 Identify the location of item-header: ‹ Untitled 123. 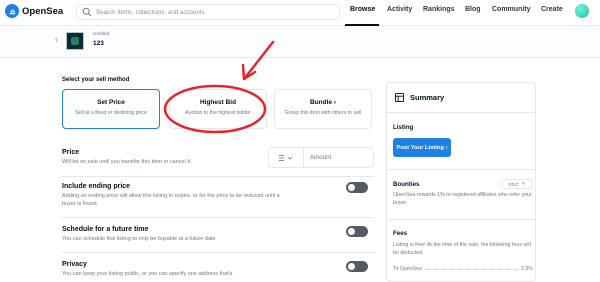
(300, 42).